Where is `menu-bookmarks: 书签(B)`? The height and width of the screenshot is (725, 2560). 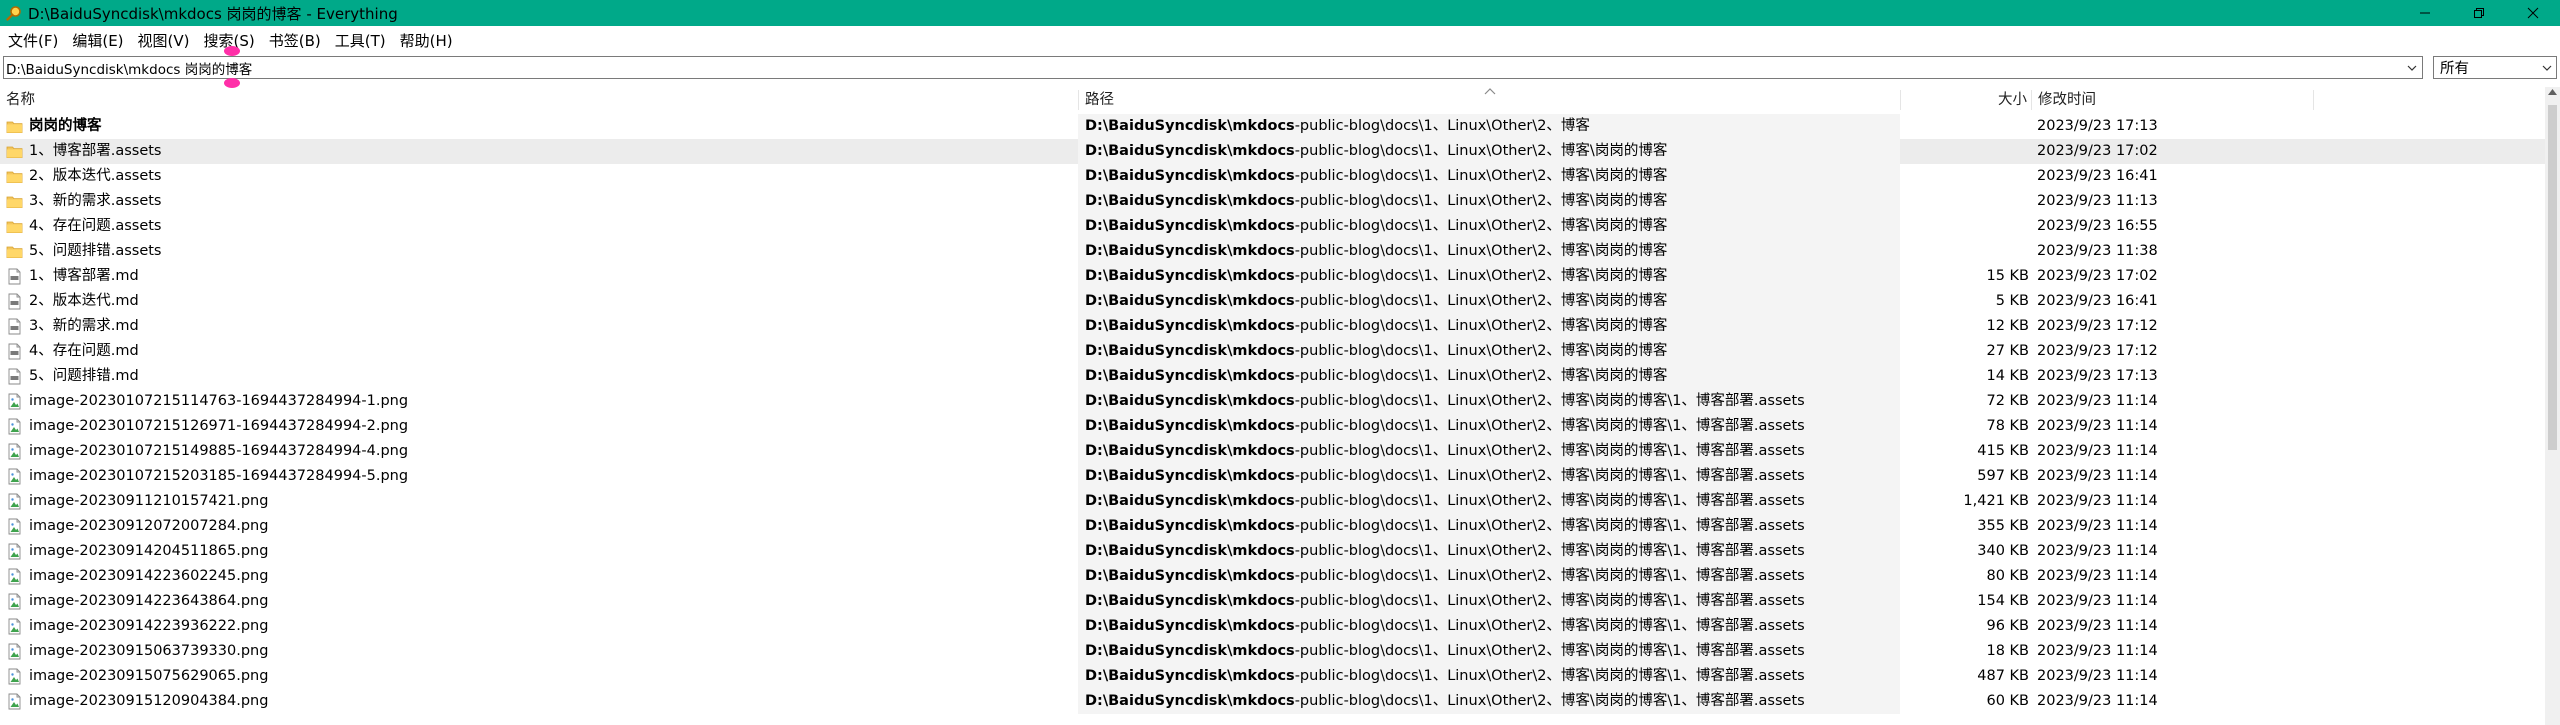
menu-bookmarks: 书签(B) is located at coordinates (295, 41).